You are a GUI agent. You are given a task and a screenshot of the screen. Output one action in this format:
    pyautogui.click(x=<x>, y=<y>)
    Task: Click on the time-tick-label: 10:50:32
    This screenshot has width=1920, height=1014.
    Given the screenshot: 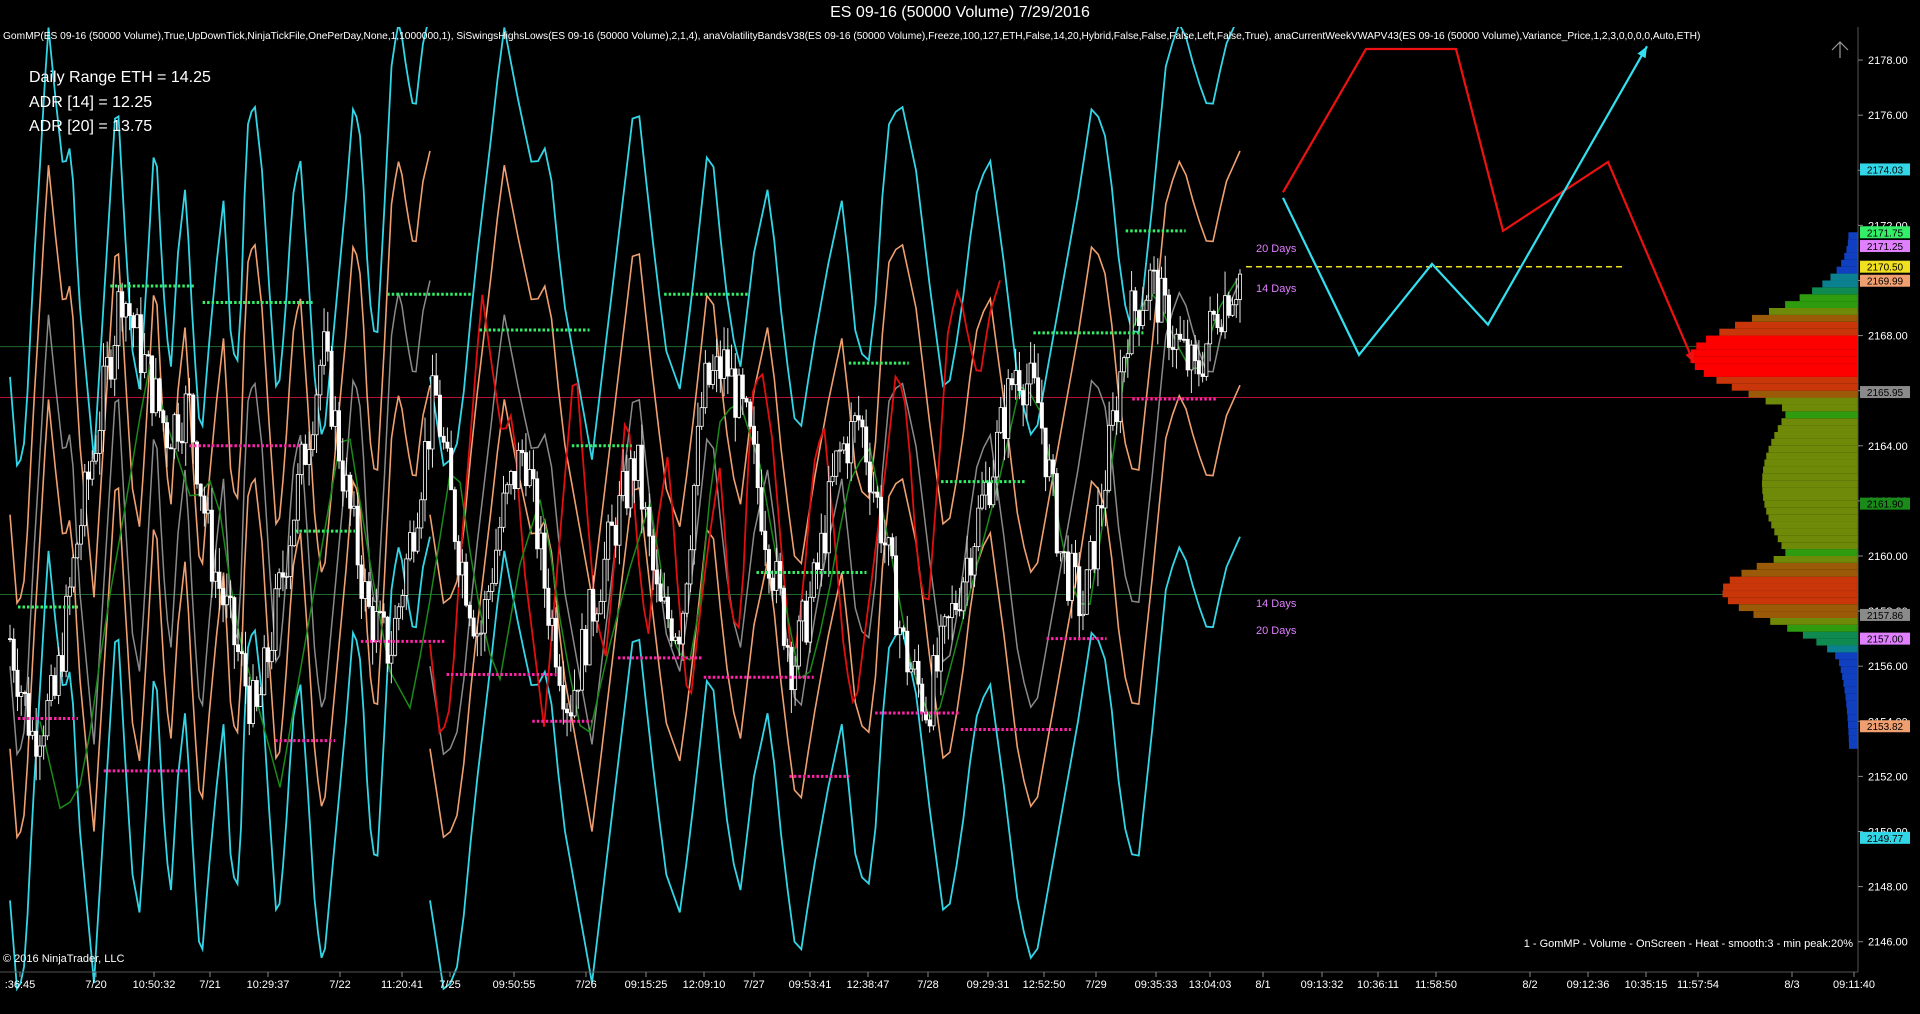 What is the action you would take?
    pyautogui.click(x=154, y=985)
    